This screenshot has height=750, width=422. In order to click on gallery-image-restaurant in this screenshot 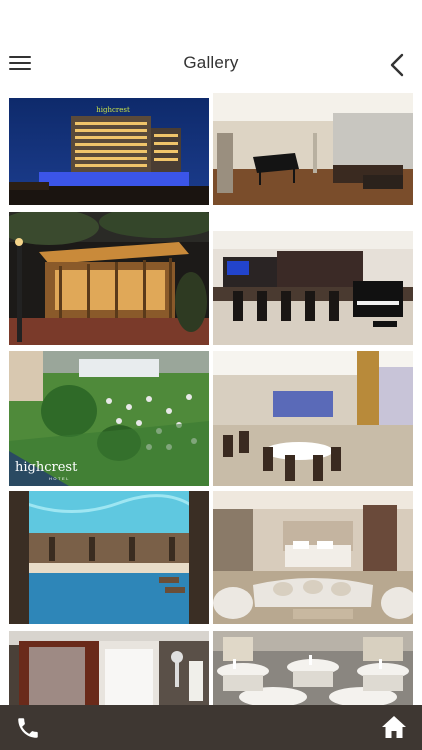, I will do `click(313, 418)`.